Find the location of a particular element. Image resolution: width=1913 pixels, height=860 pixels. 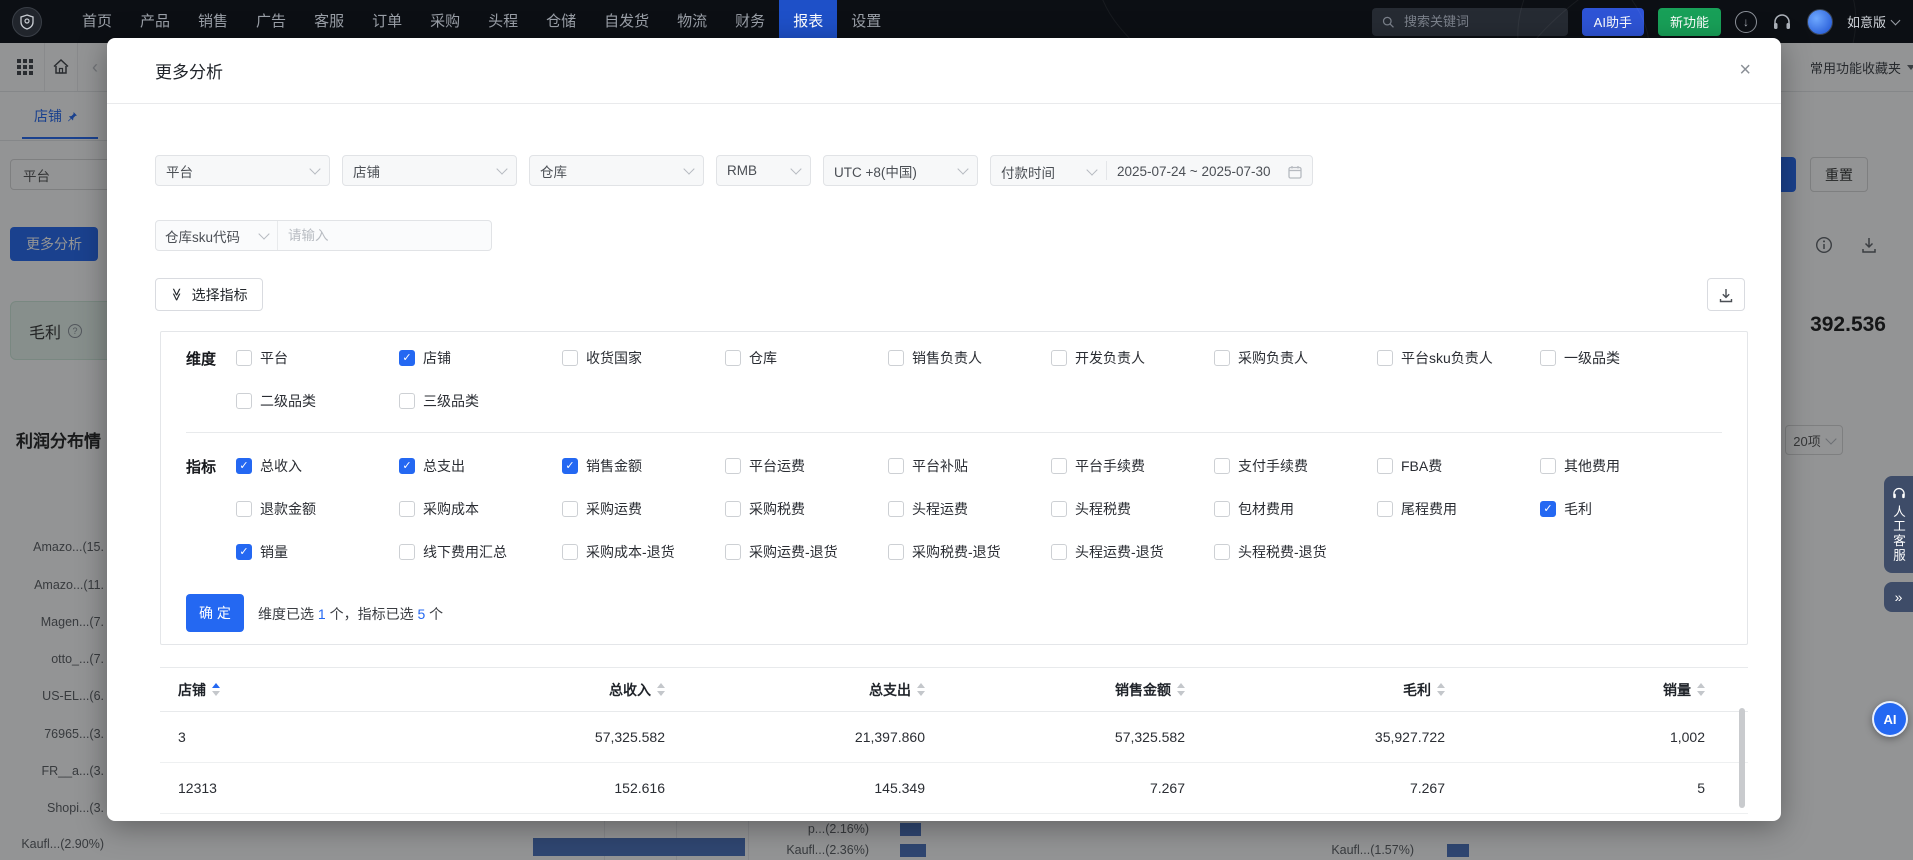

dimension-checkbox: 开发负责人 is located at coordinates (1132, 358).